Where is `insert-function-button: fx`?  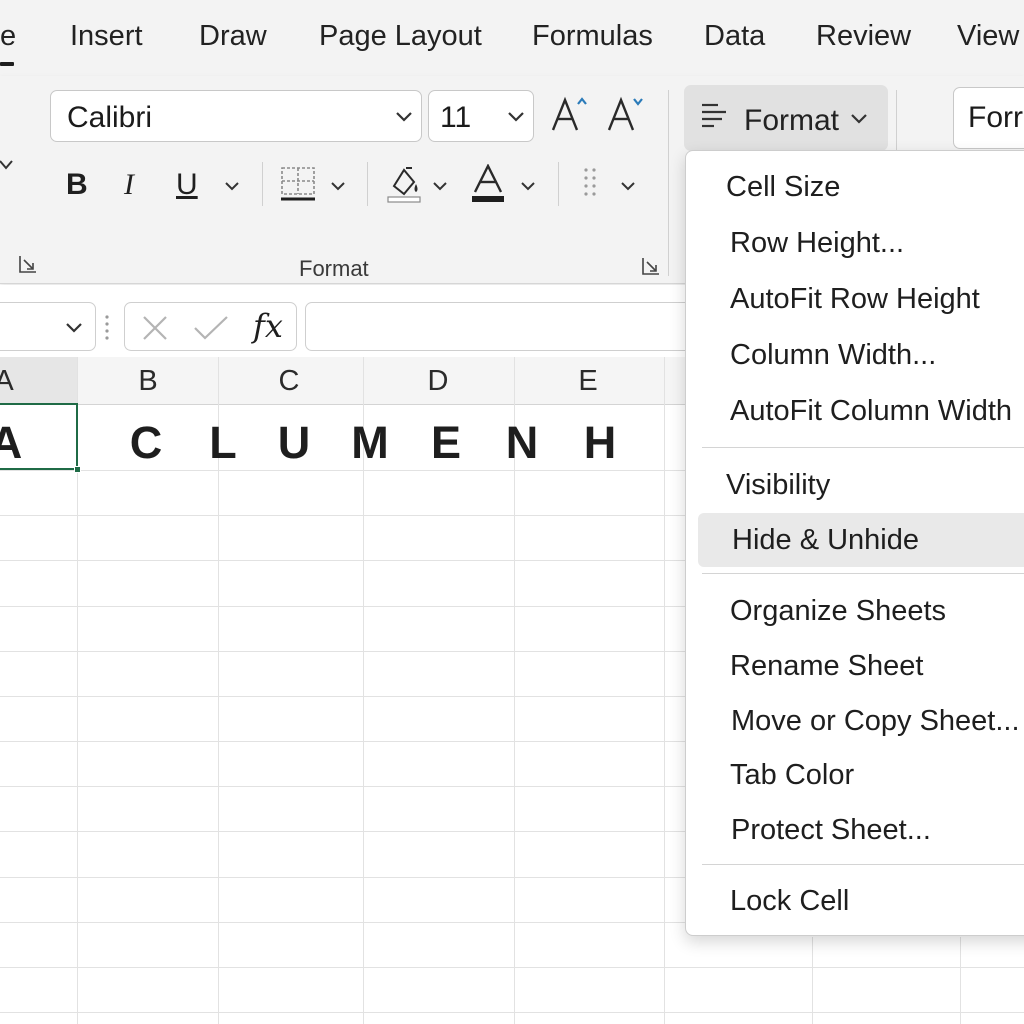
insert-function-button: fx is located at coordinates (268, 326).